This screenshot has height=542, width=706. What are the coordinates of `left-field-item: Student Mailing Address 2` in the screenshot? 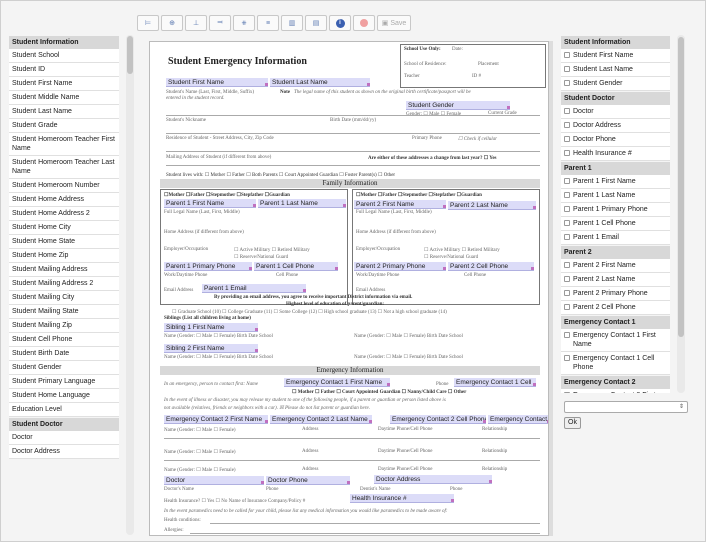 It's located at (64, 284).